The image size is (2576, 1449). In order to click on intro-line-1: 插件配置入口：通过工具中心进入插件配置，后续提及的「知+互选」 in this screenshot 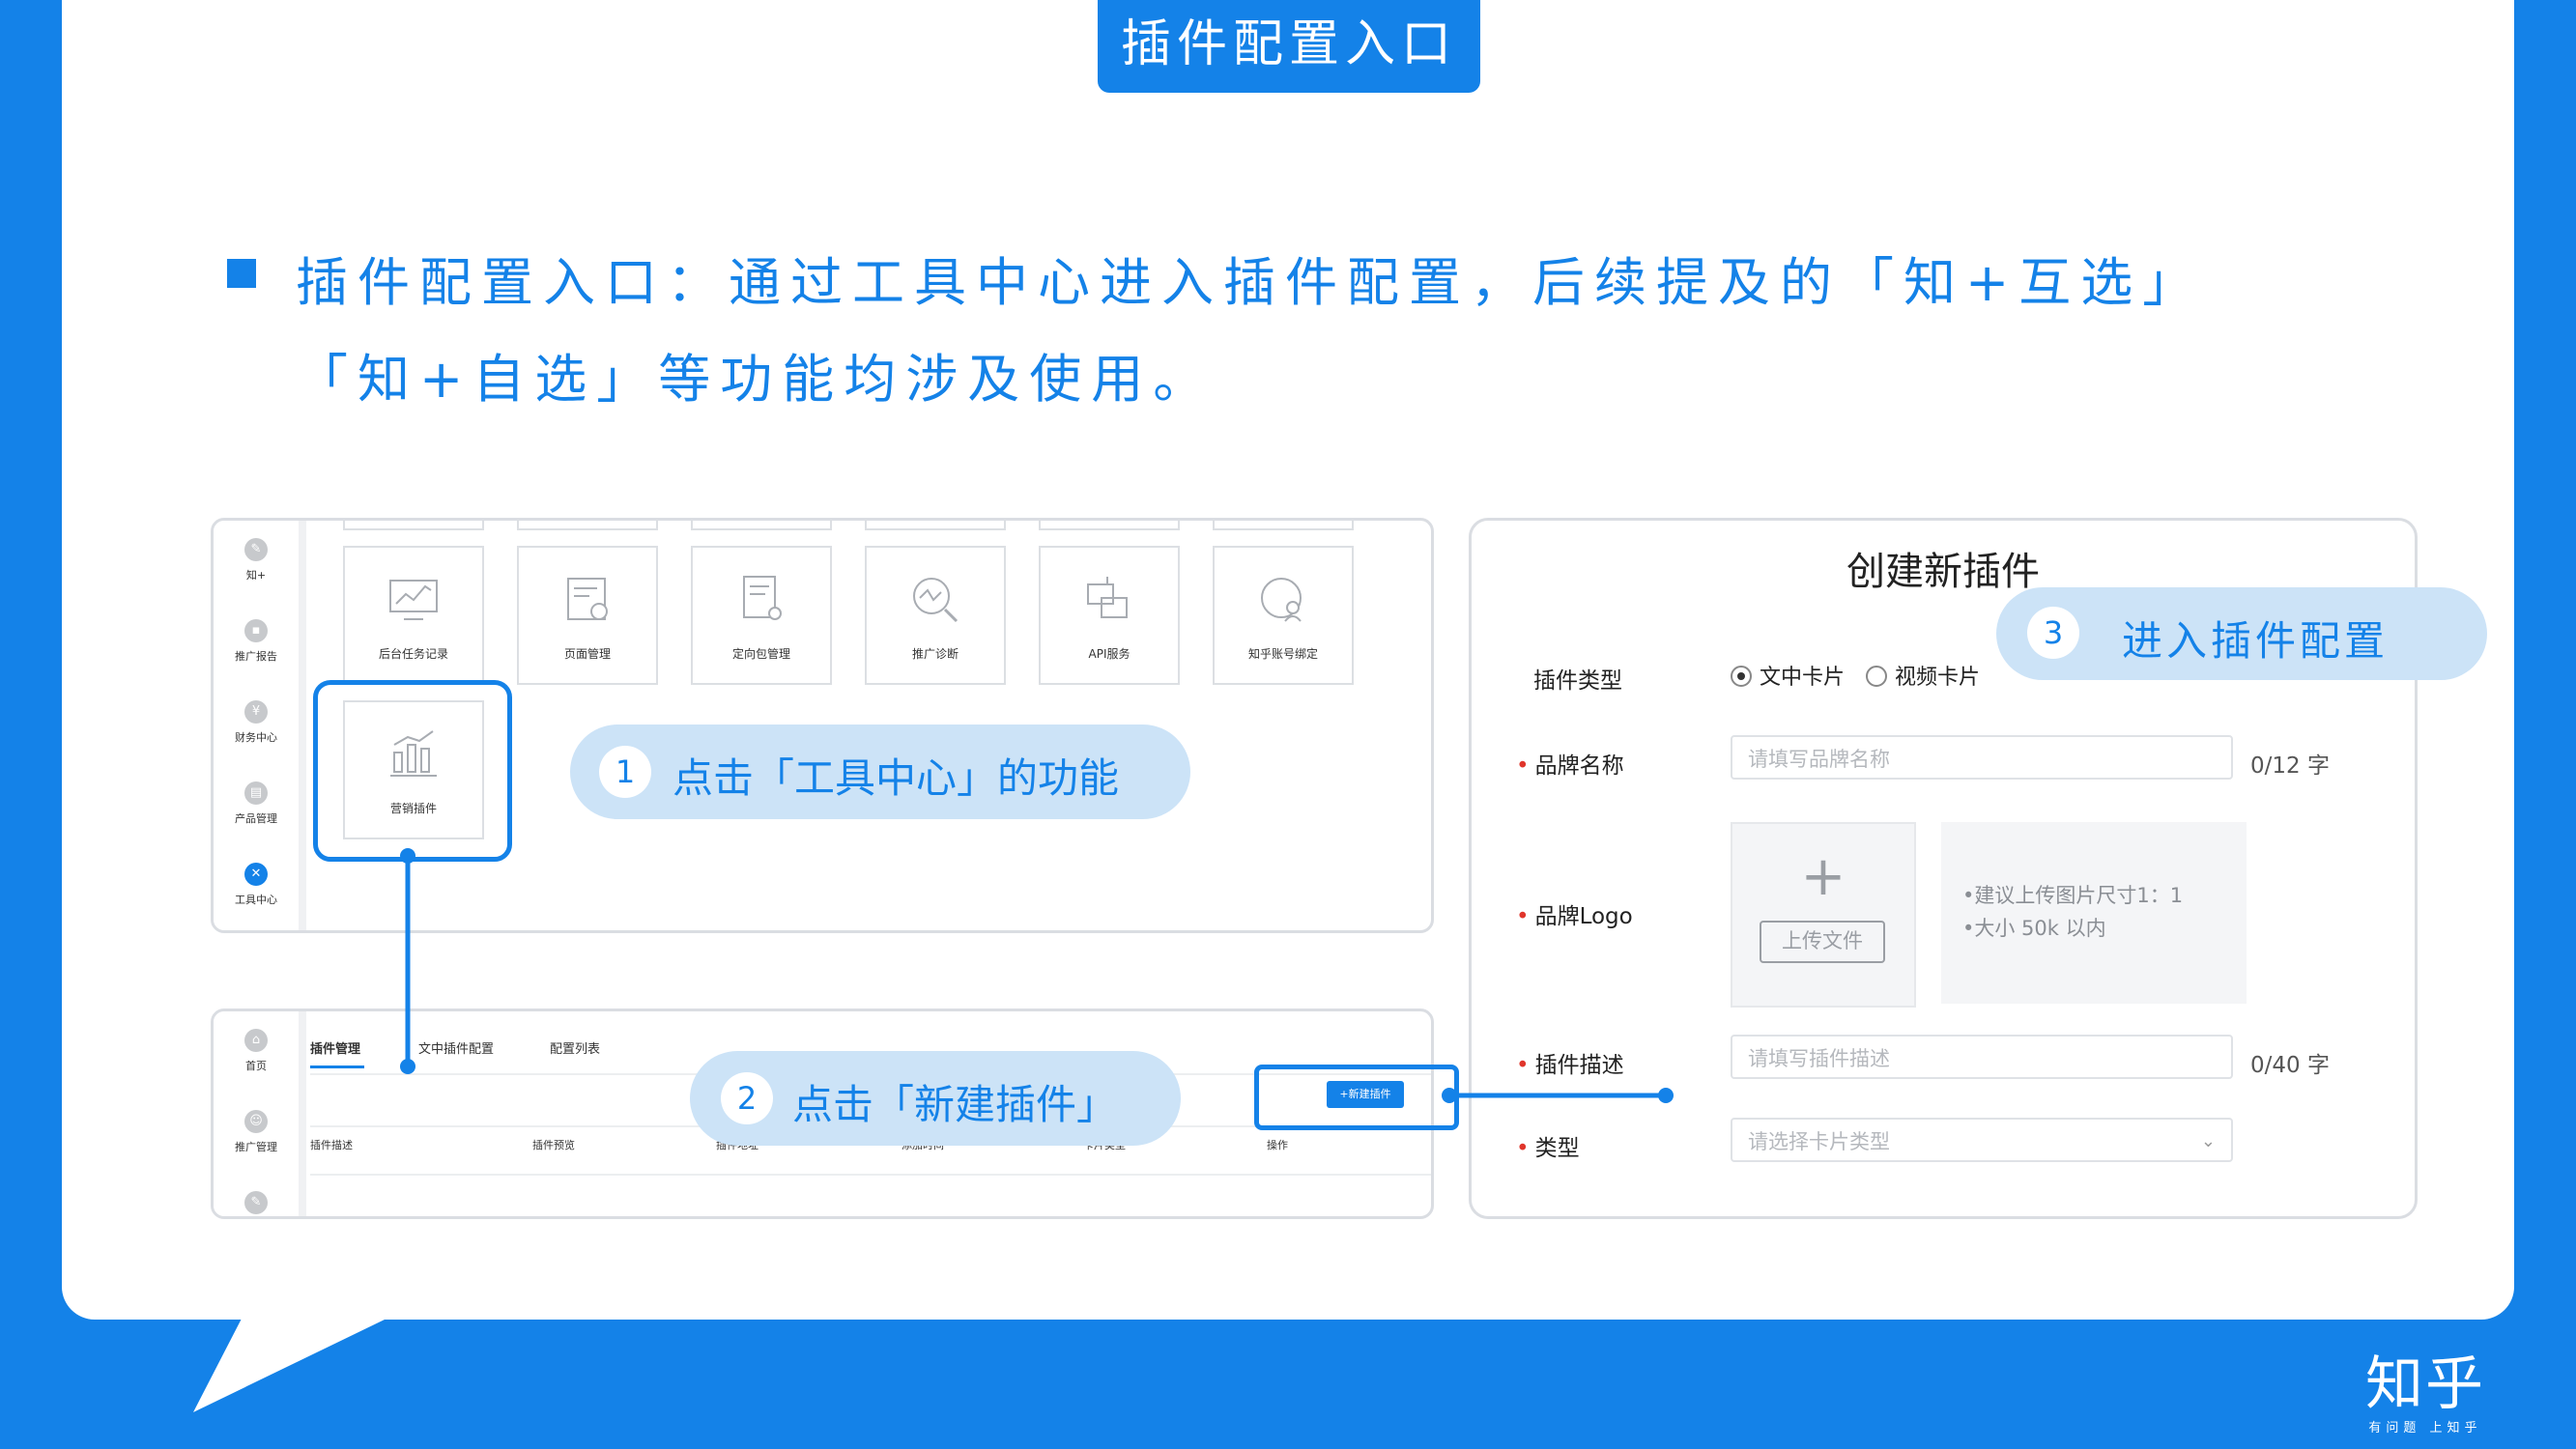, I will do `click(1251, 282)`.